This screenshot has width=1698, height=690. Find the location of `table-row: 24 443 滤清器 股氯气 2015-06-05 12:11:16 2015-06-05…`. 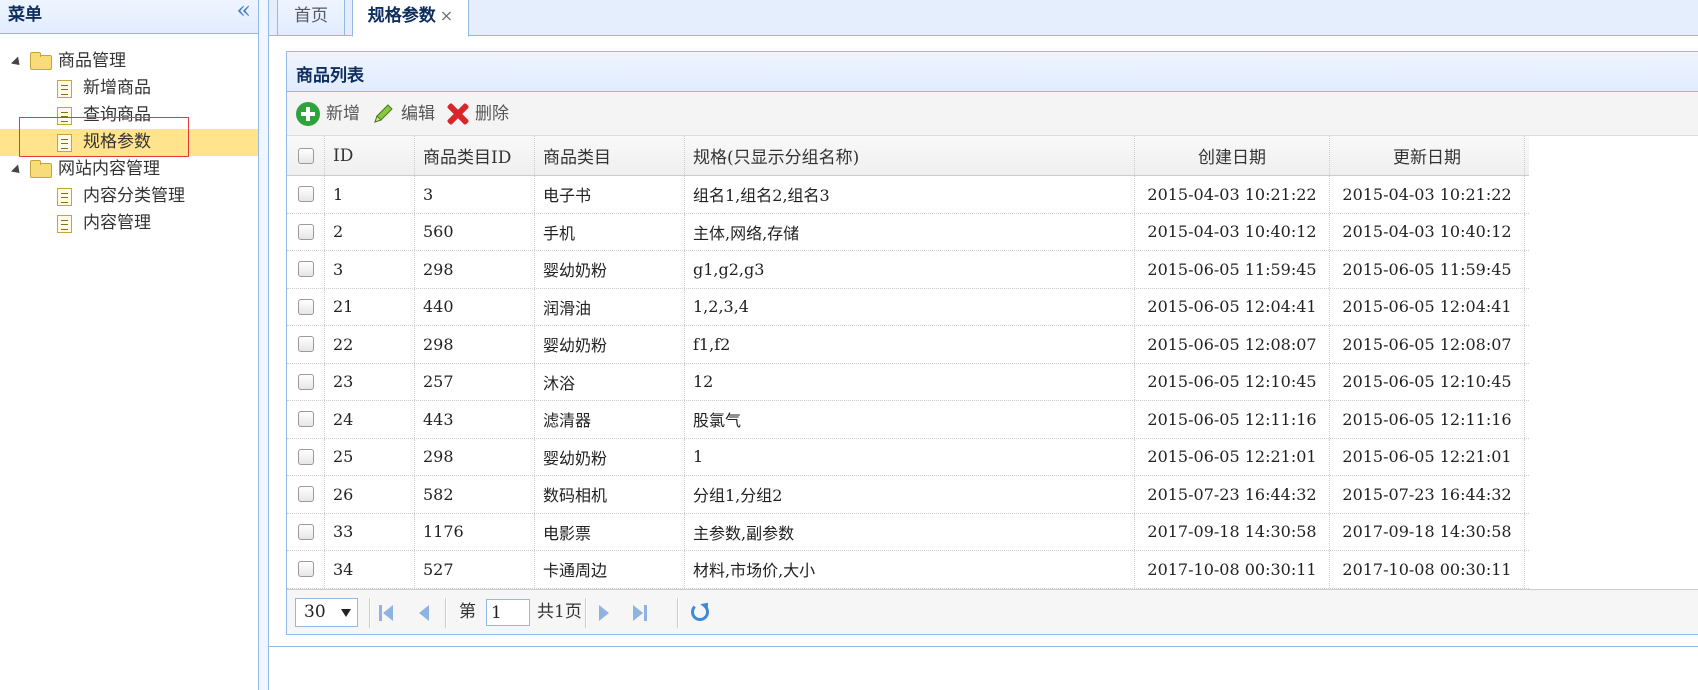

table-row: 24 443 滤清器 股氯气 2015-06-05 12:11:16 2015-06-05… is located at coordinates (908, 420).